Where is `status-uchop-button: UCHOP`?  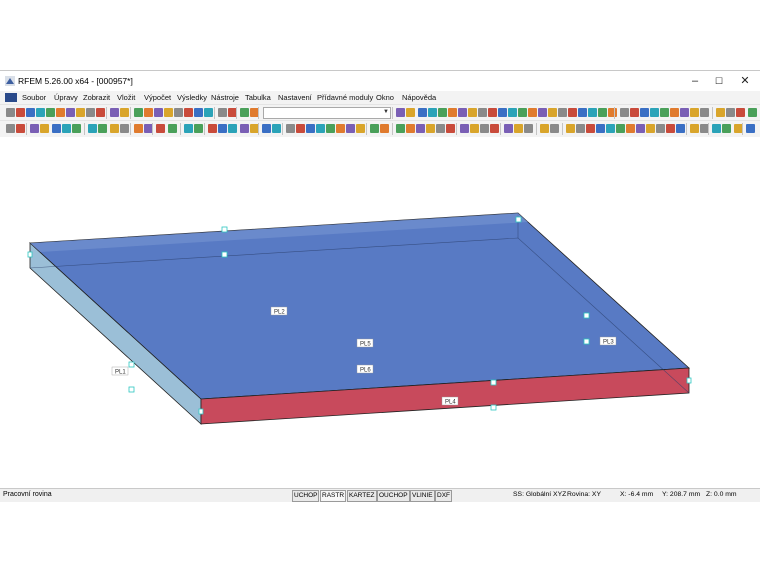
status-uchop-button: UCHOP is located at coordinates (306, 496).